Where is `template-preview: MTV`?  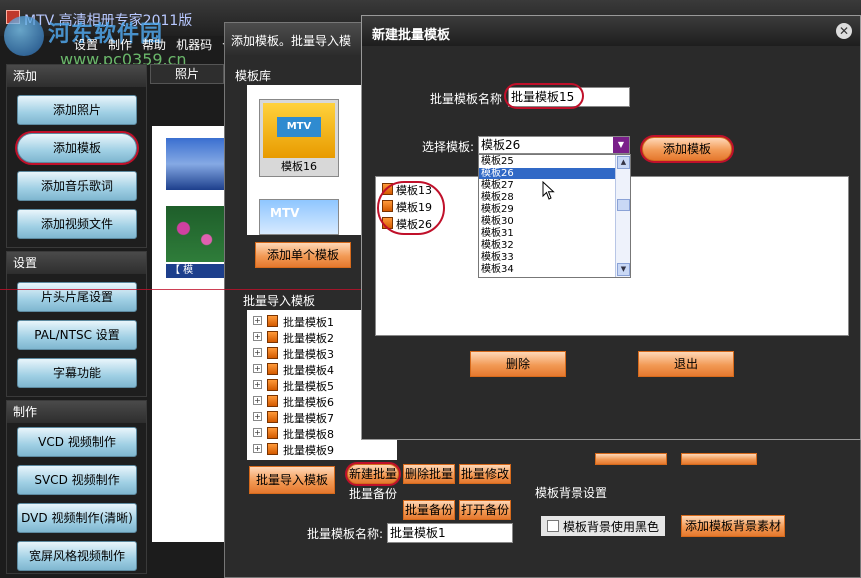
template-preview: MTV is located at coordinates (299, 130).